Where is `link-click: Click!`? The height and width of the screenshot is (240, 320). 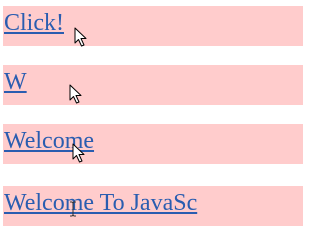
link-click: Click! is located at coordinates (34, 23).